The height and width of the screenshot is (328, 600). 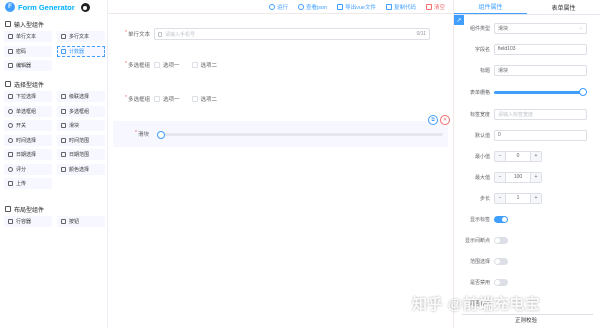 What do you see at coordinates (10, 140) in the screenshot?
I see `clock-icon` at bounding box center [10, 140].